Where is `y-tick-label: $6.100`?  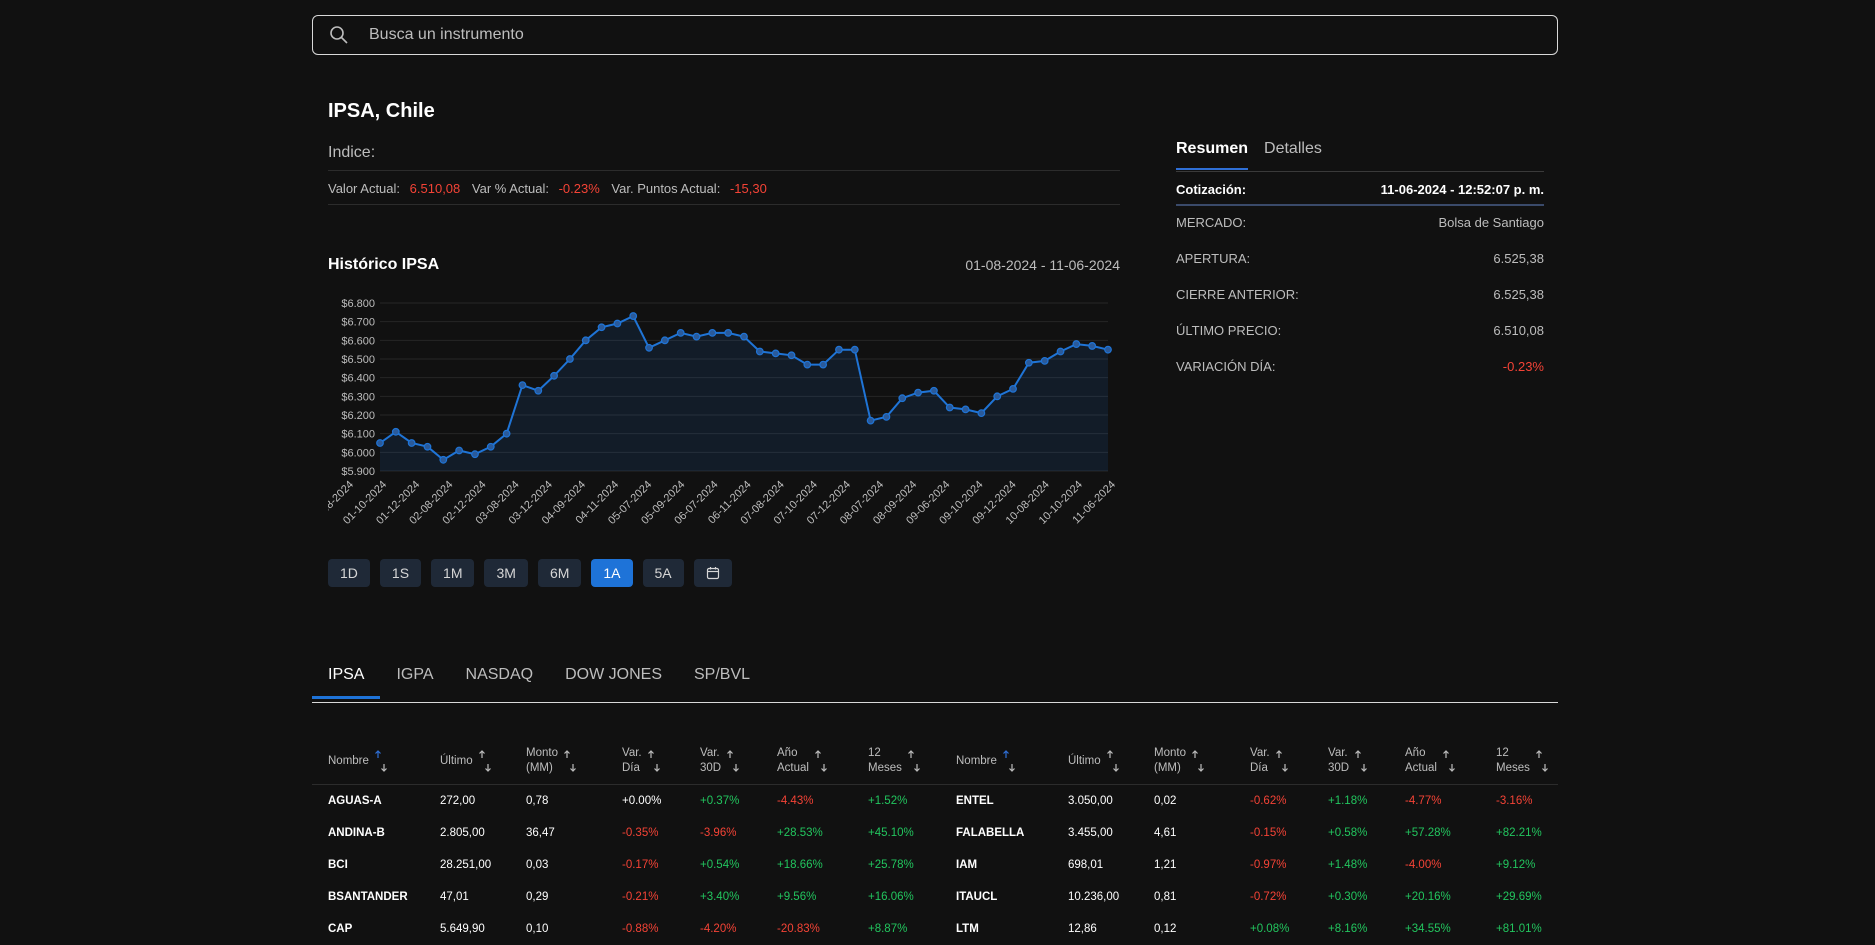 y-tick-label: $6.100 is located at coordinates (358, 435).